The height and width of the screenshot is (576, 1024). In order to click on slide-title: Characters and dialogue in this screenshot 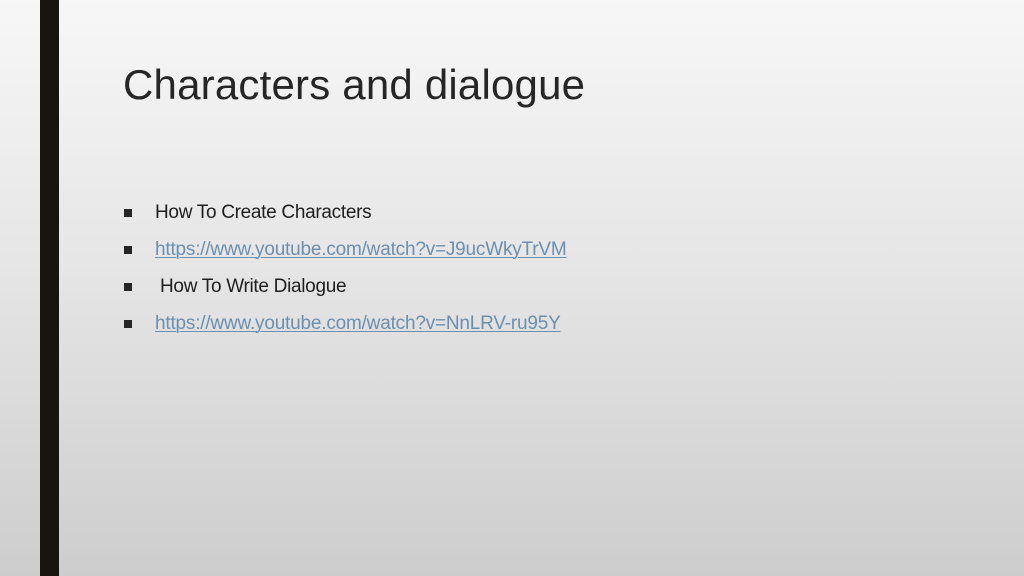, I will do `click(354, 84)`.